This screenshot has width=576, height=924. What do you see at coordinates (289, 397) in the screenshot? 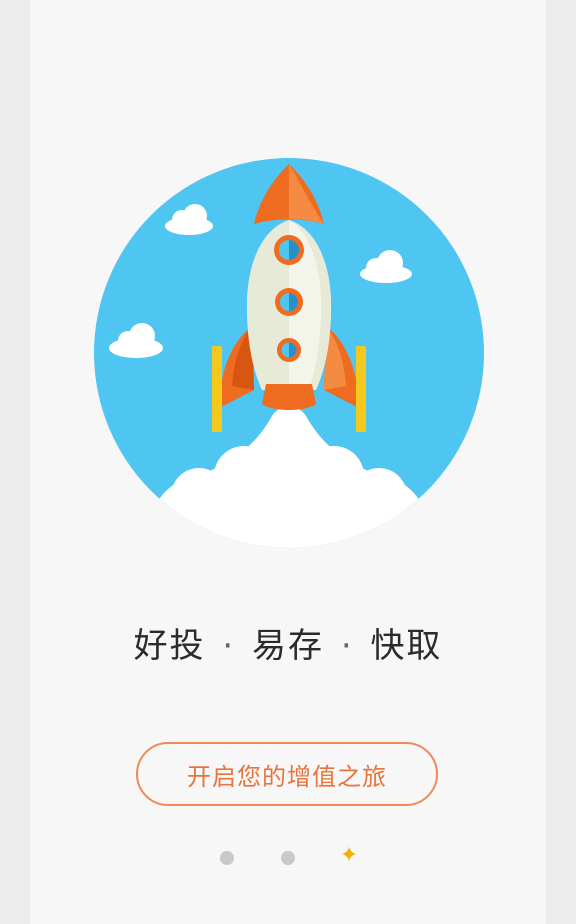
I see `rocket-nozzle` at bounding box center [289, 397].